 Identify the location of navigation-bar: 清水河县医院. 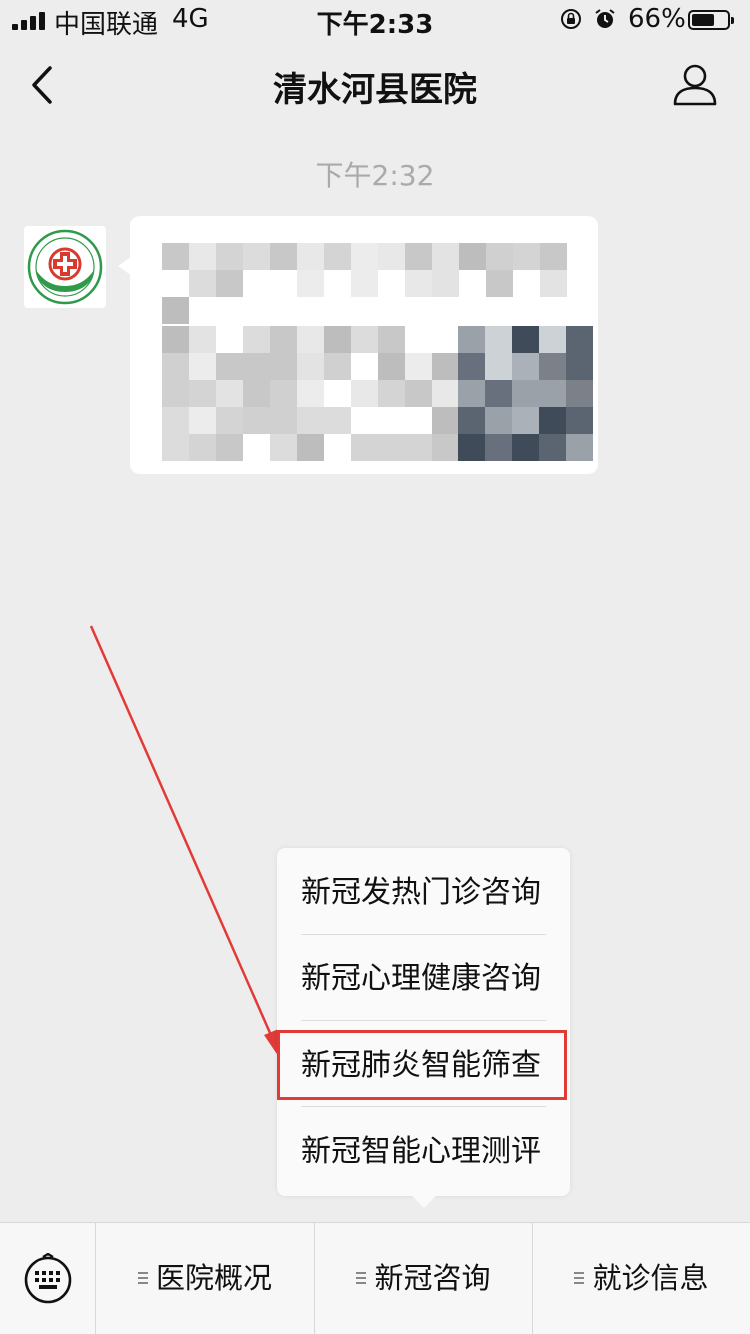
(375, 85).